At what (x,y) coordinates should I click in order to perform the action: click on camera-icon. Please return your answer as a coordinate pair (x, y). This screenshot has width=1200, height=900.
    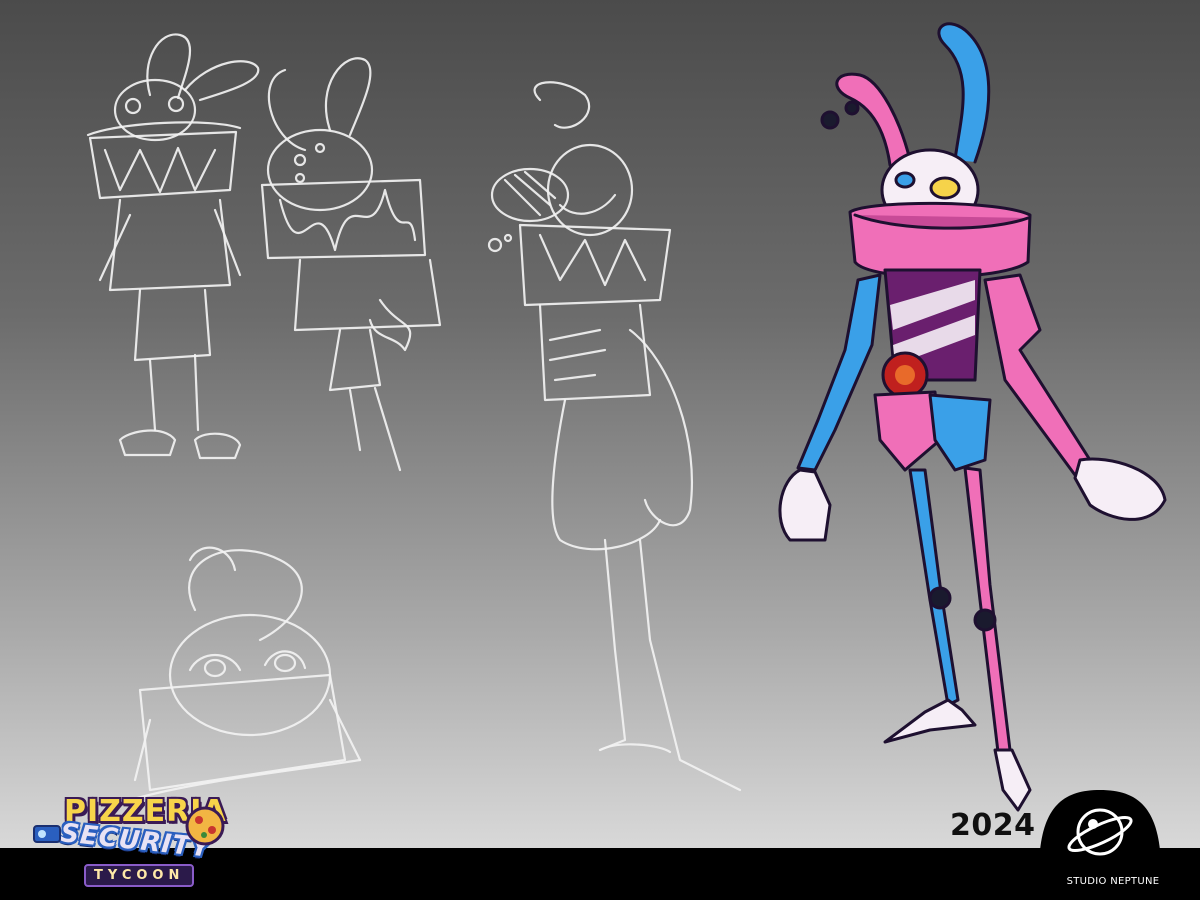
    Looking at the image, I should click on (47, 834).